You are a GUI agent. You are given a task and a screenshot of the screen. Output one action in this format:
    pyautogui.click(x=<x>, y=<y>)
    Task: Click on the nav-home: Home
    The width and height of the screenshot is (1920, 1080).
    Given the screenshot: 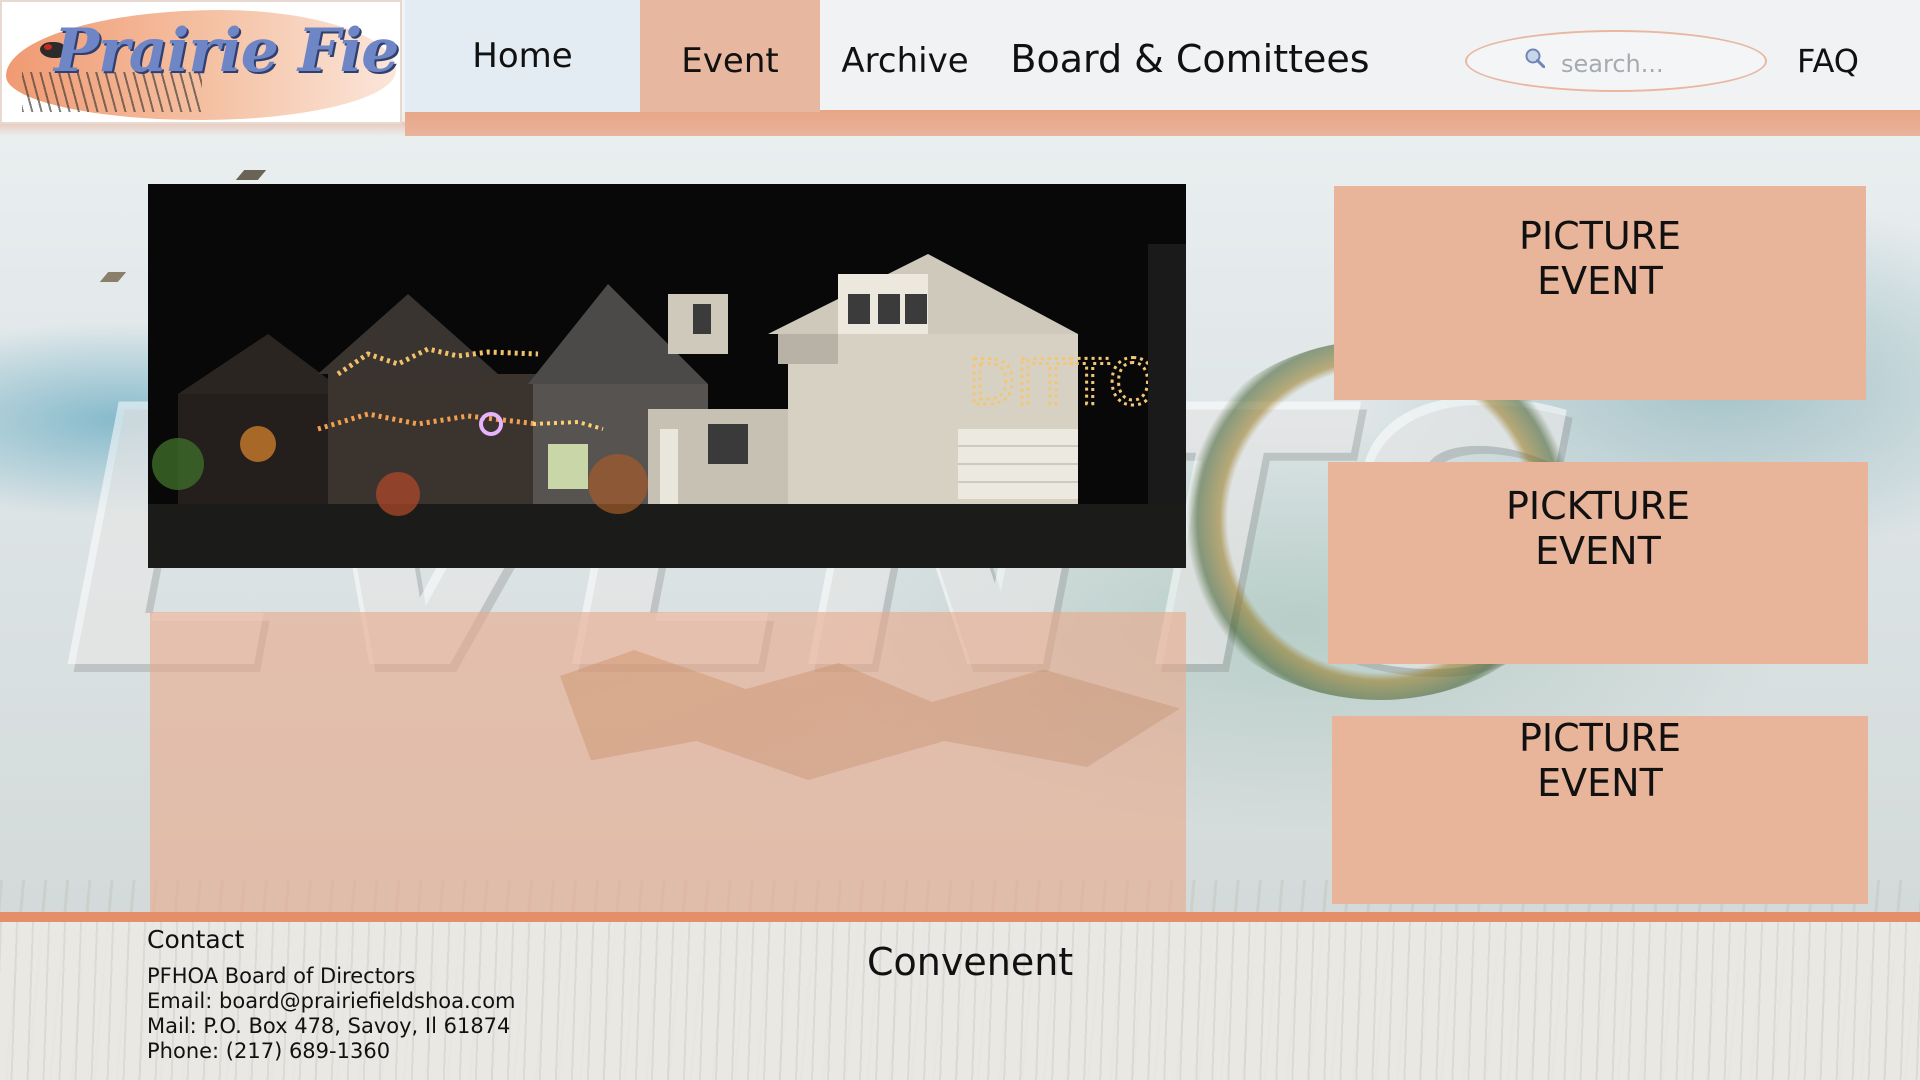 What is the action you would take?
    pyautogui.click(x=522, y=56)
    